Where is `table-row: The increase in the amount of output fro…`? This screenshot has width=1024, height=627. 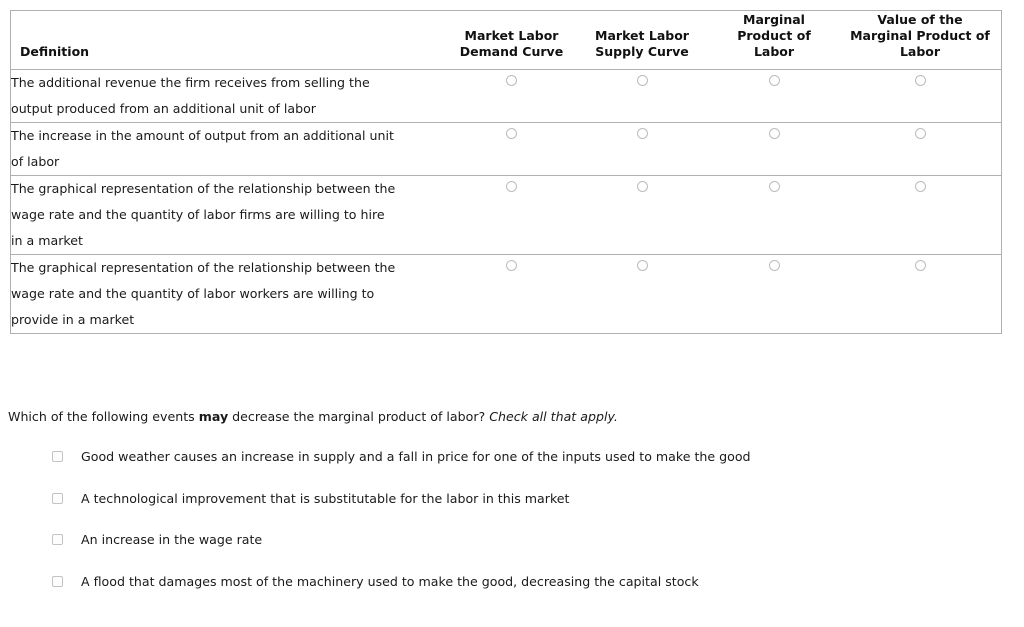 table-row: The increase in the amount of output fro… is located at coordinates (506, 149).